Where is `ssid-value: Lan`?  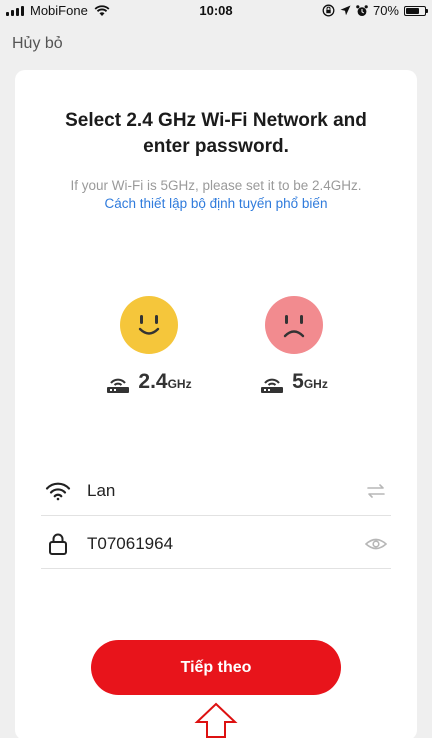 ssid-value: Lan is located at coordinates (101, 490).